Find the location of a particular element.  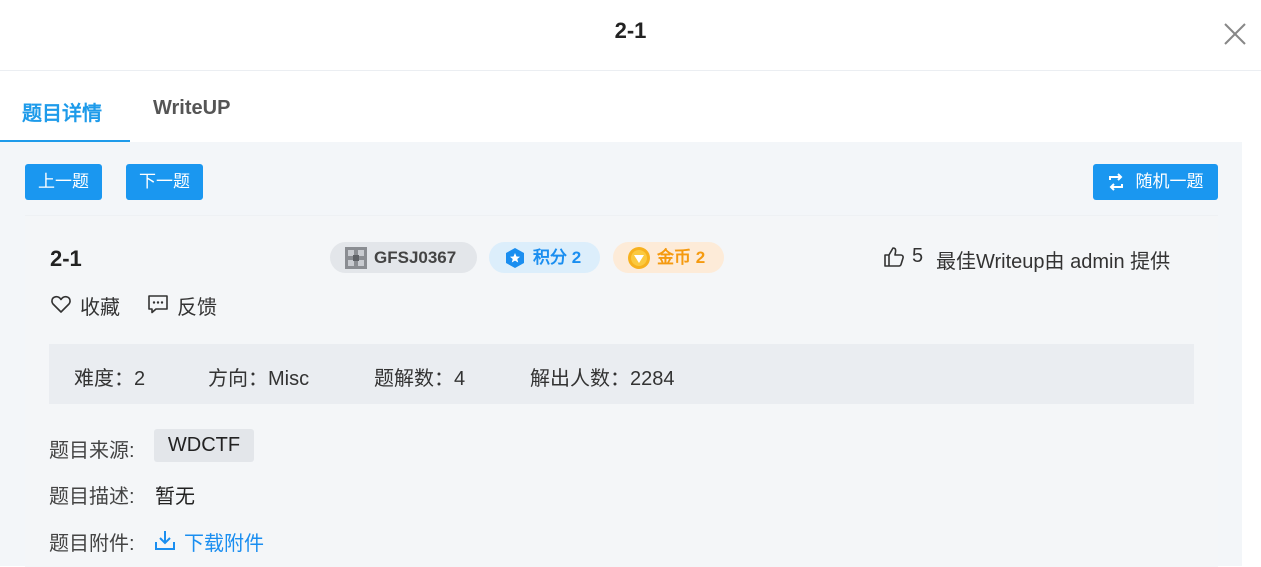

source-label: 题目来源: is located at coordinates (92, 451).